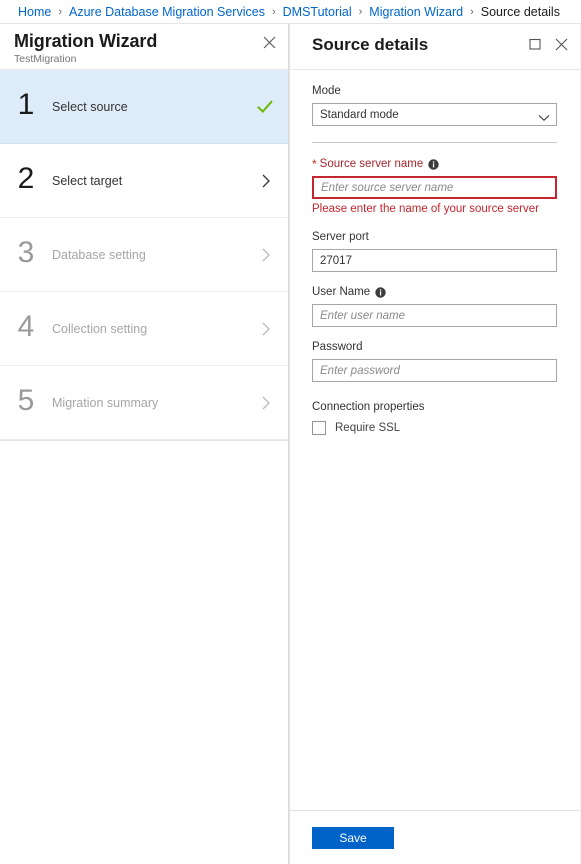 The image size is (581, 864). Describe the element at coordinates (520, 11) in the screenshot. I see `breadcrumb-item-4: Source details` at that location.